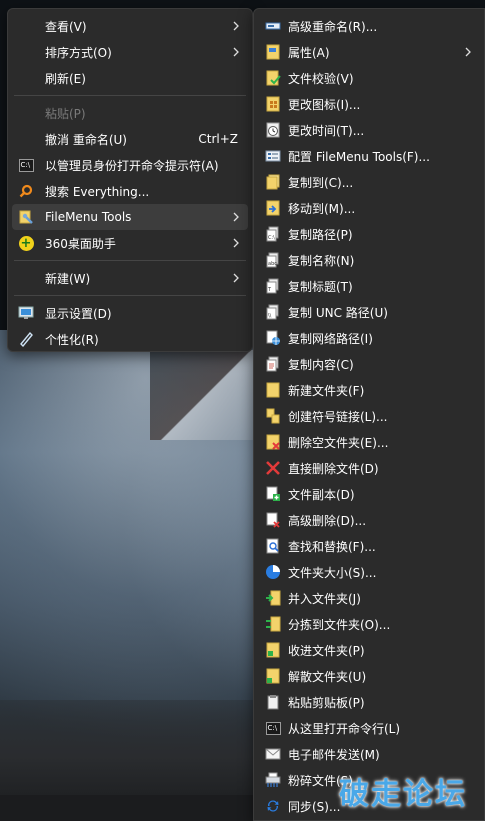  What do you see at coordinates (369, 286) in the screenshot?
I see `submenu-item-copy-title: T 复制标题(T)` at bounding box center [369, 286].